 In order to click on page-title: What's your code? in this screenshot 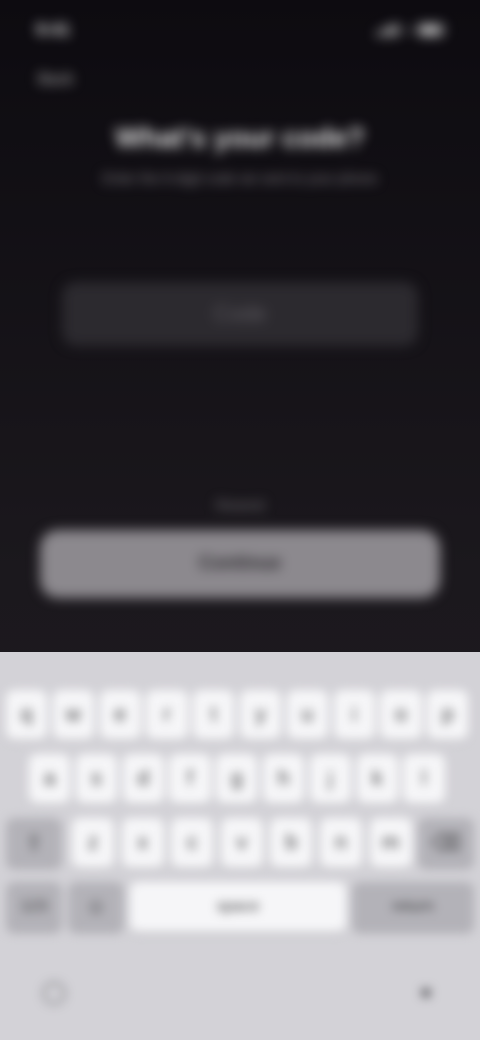, I will do `click(240, 137)`.